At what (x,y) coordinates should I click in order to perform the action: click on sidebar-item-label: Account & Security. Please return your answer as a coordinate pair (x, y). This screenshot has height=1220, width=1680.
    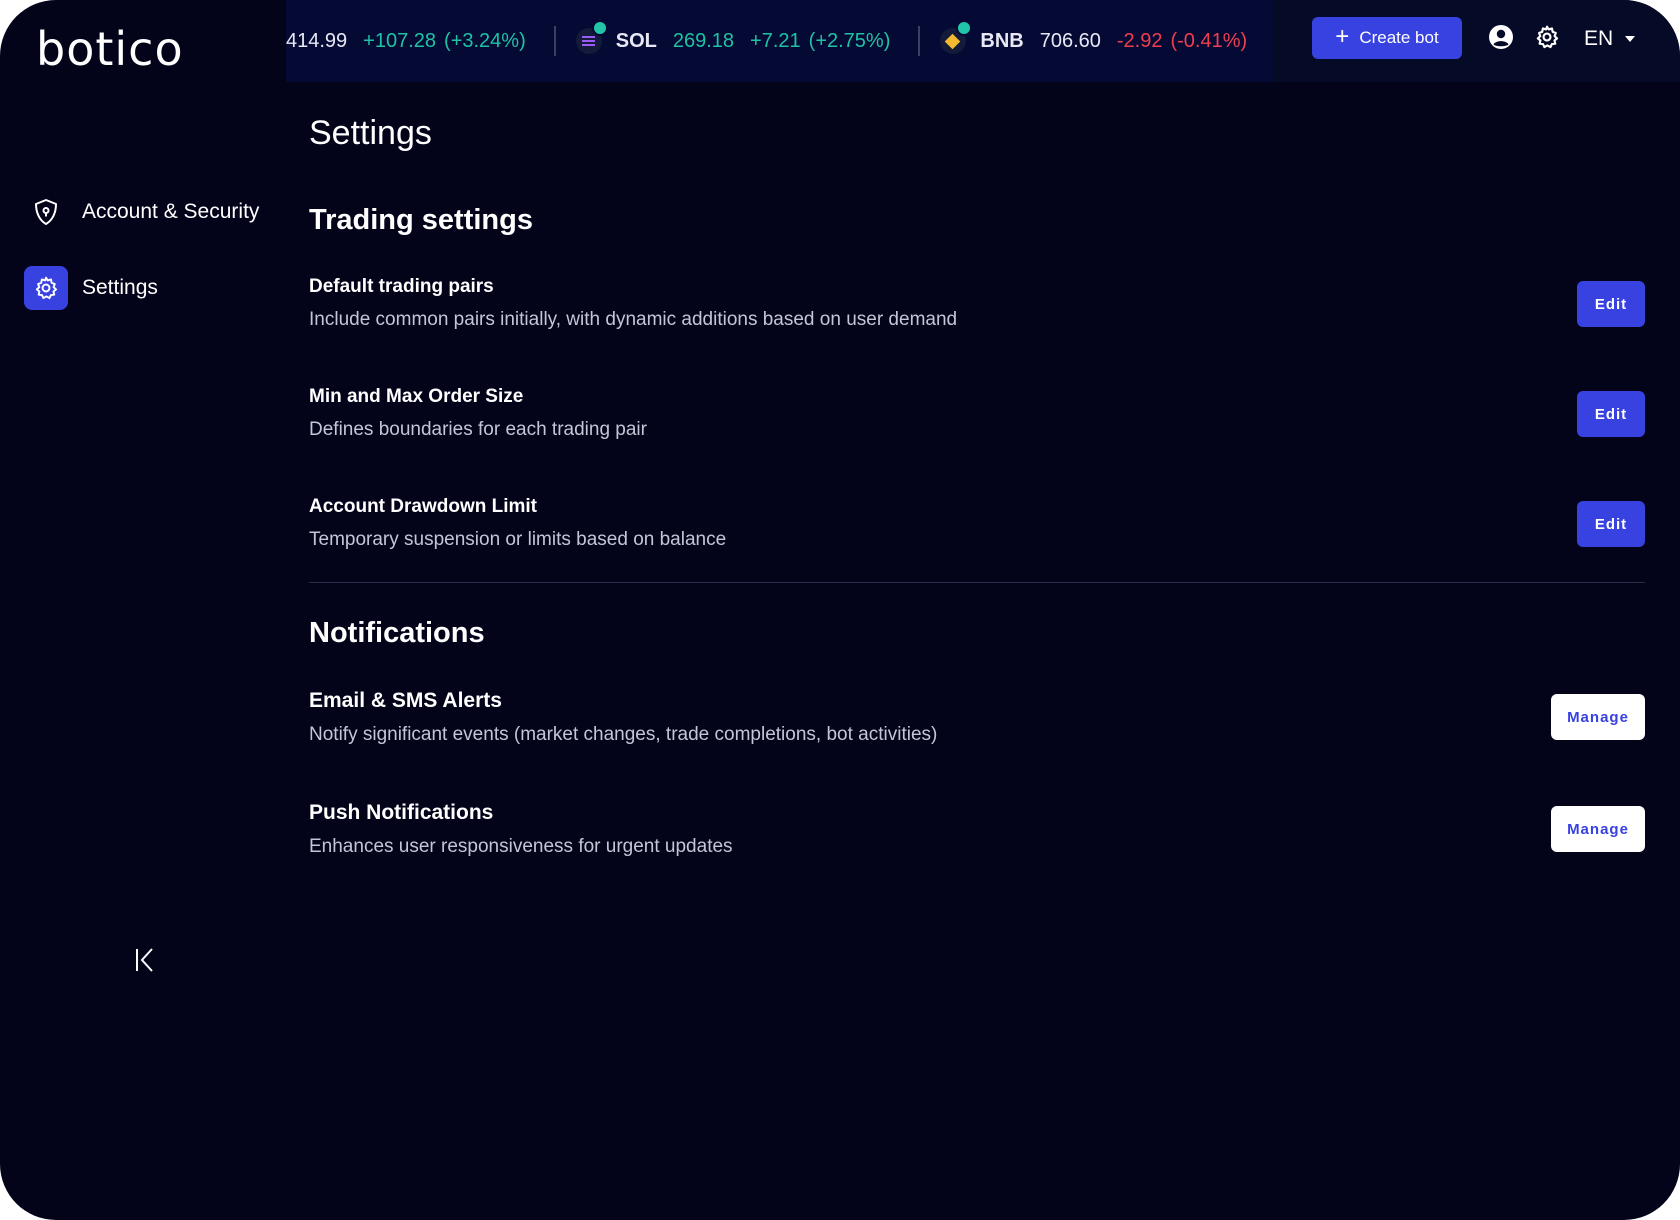
    Looking at the image, I should click on (171, 211).